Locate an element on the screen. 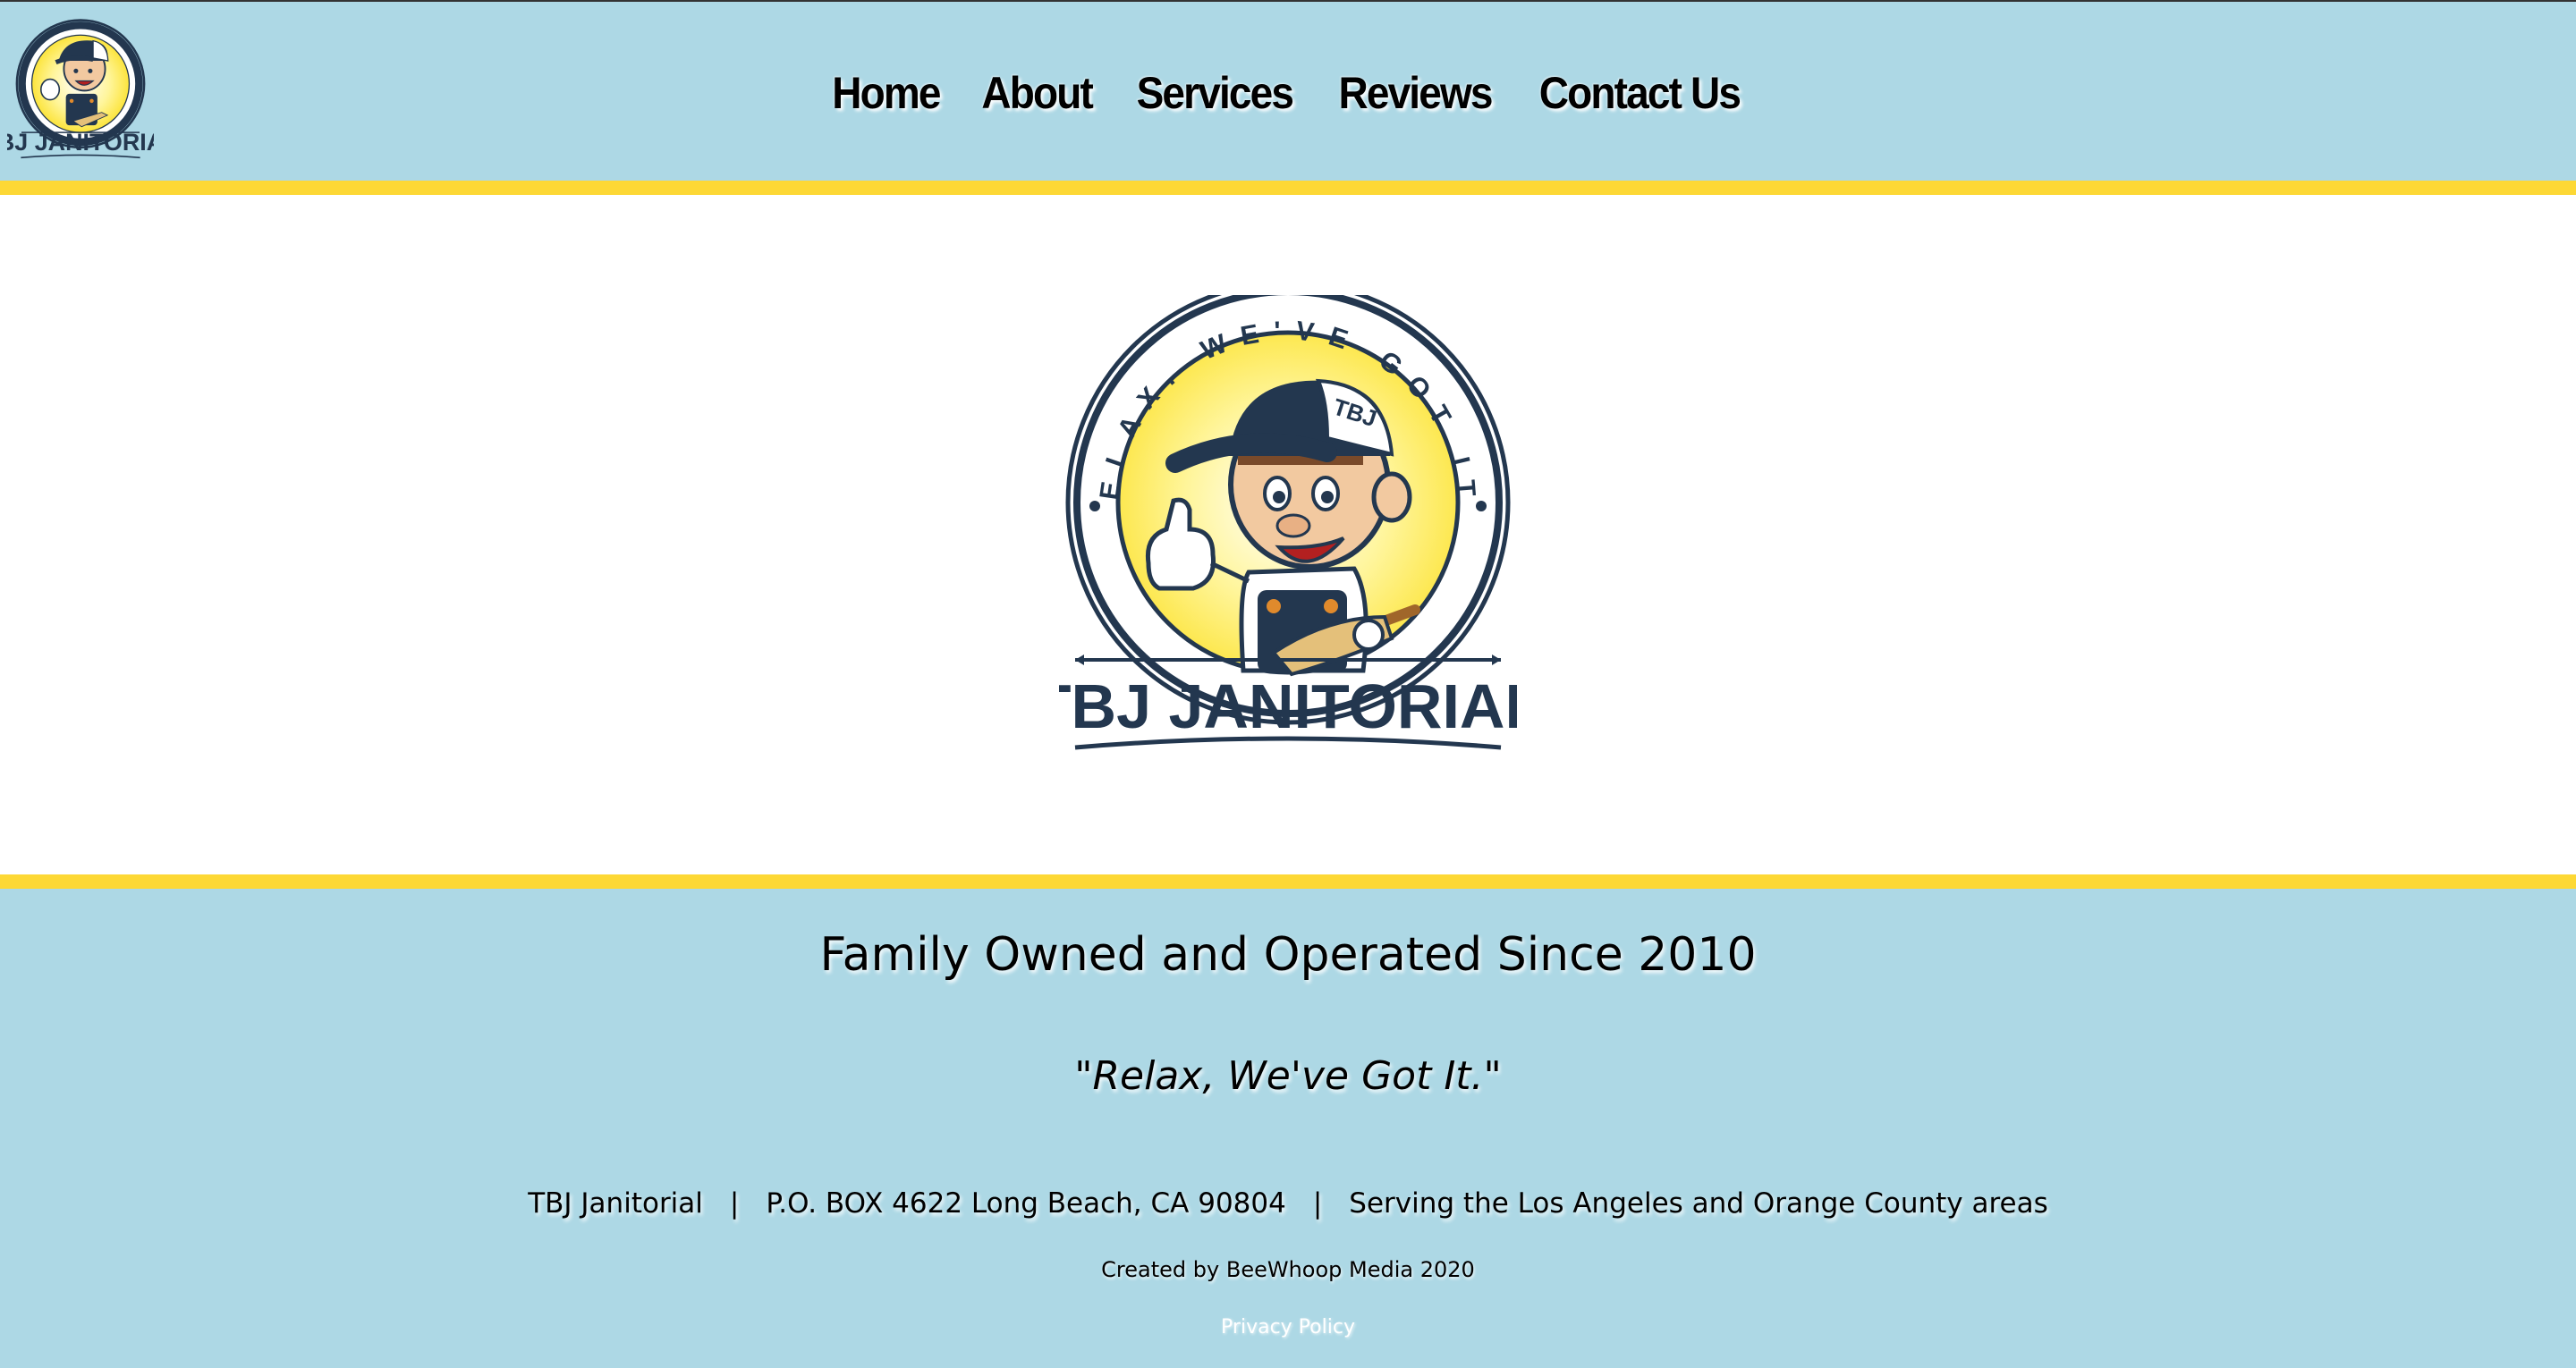  header-divider-stripe is located at coordinates (1288, 188).